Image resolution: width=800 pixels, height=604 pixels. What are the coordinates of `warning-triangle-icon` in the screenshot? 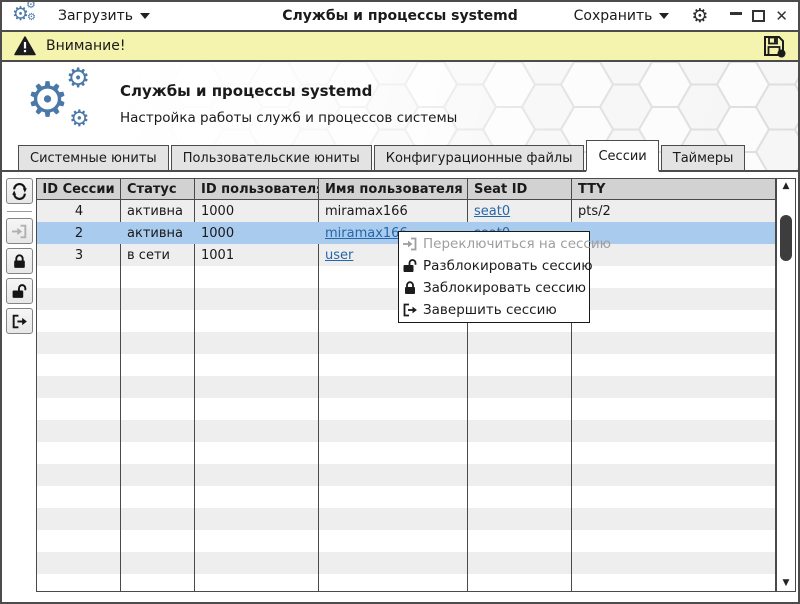 It's located at (25, 46).